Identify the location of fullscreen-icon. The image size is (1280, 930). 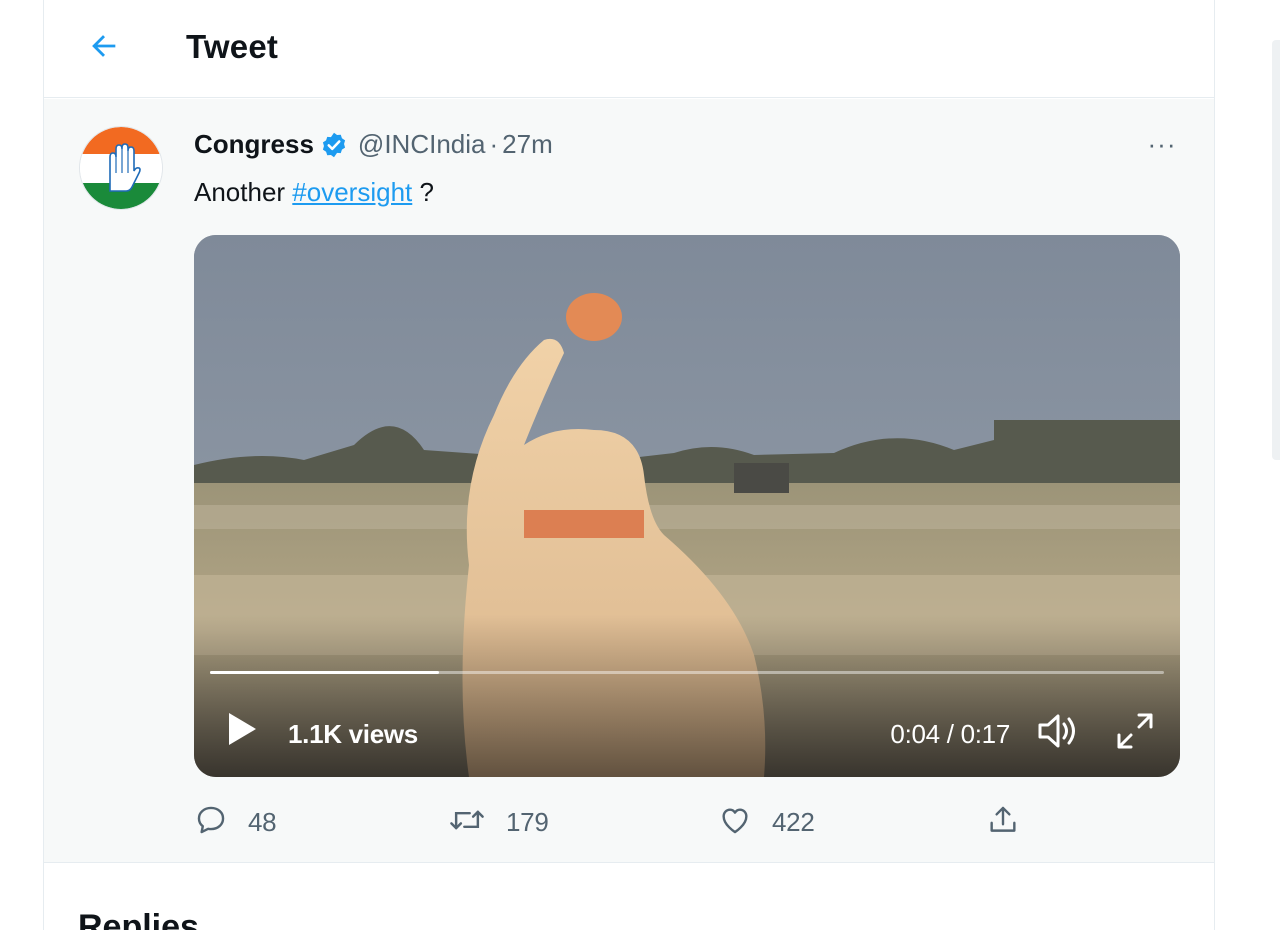
(1135, 733).